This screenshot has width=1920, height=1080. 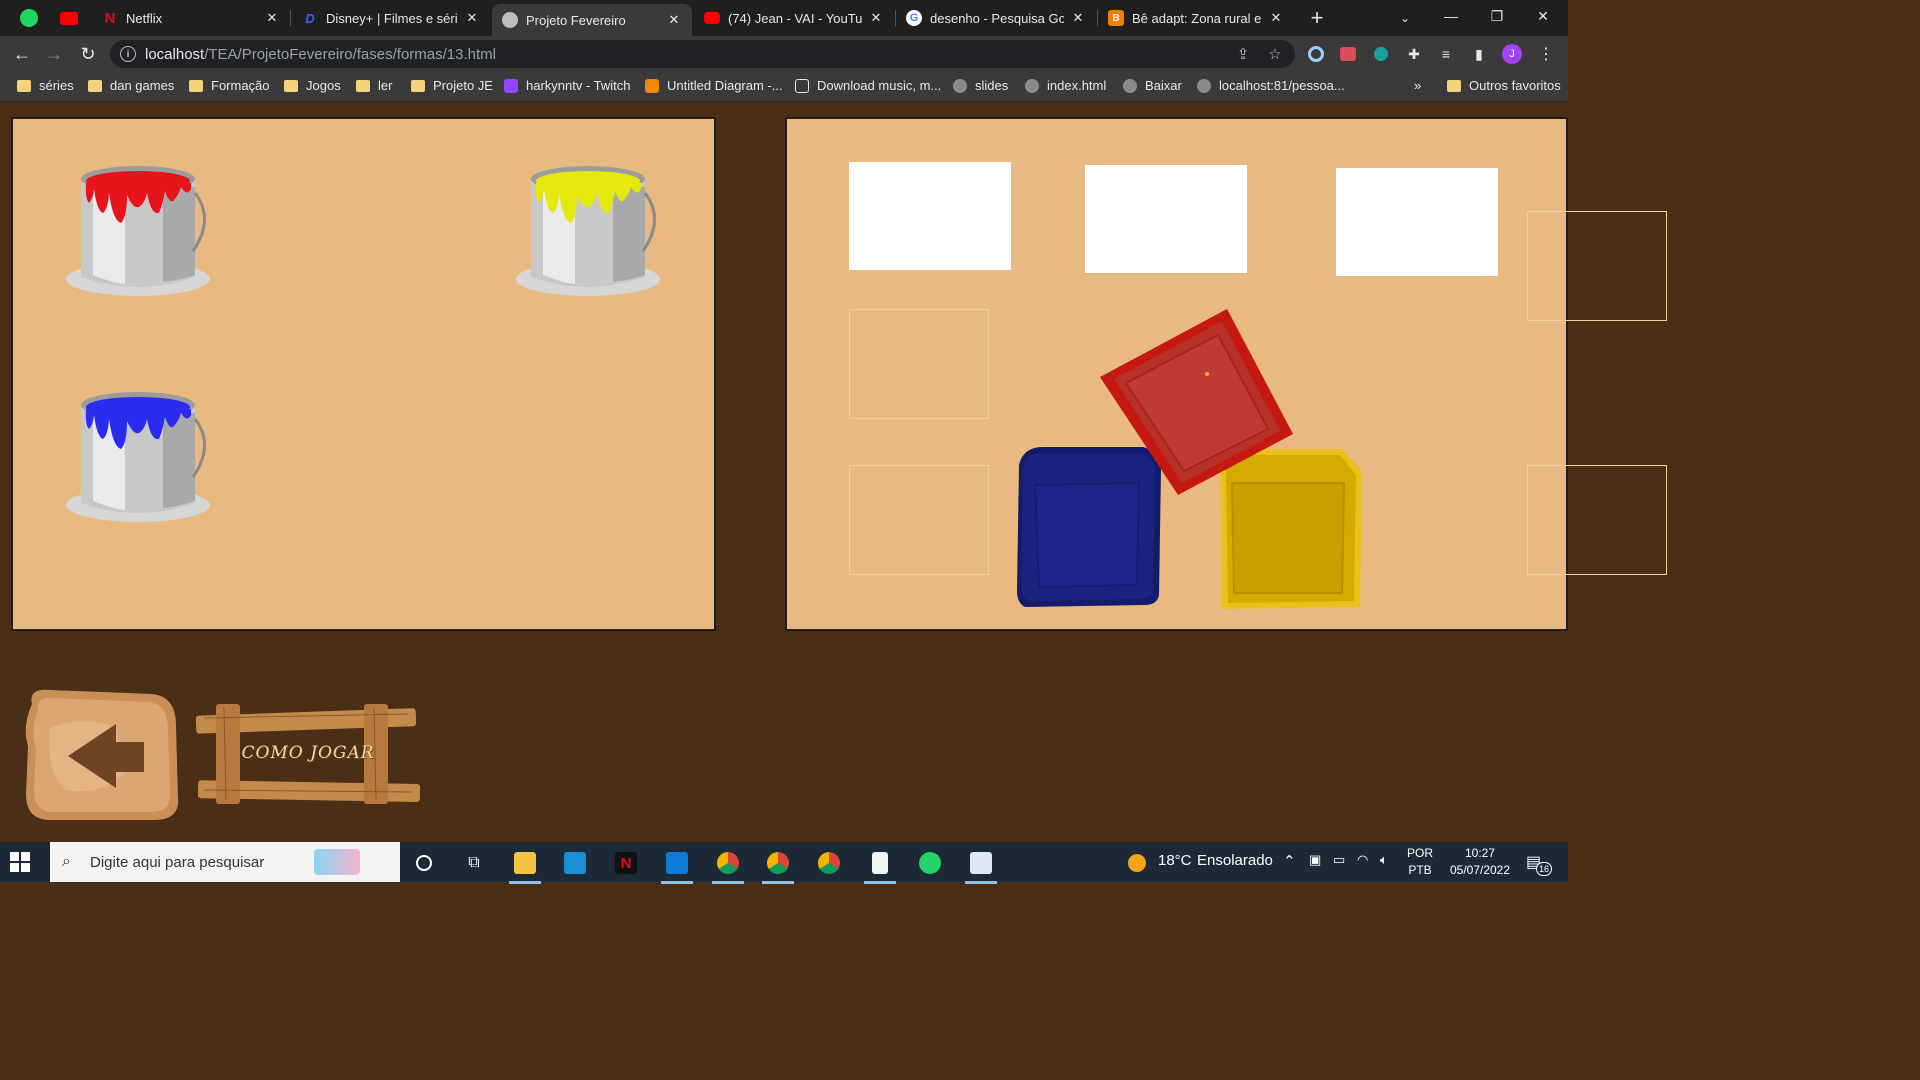 I want to click on system-clock: 10:27 05/07/2022, so click(x=1480, y=862).